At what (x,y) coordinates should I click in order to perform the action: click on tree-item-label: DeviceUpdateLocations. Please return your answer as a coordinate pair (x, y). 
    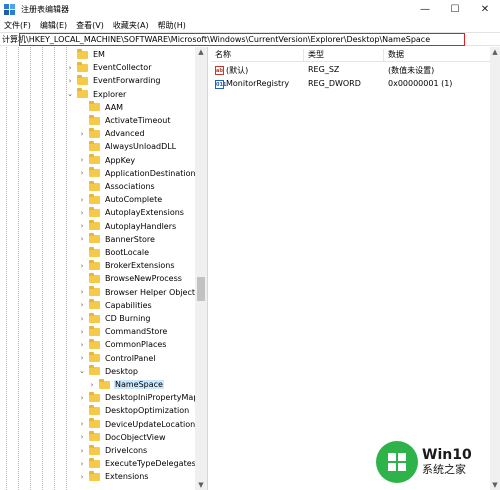
    Looking at the image, I should click on (152, 424).